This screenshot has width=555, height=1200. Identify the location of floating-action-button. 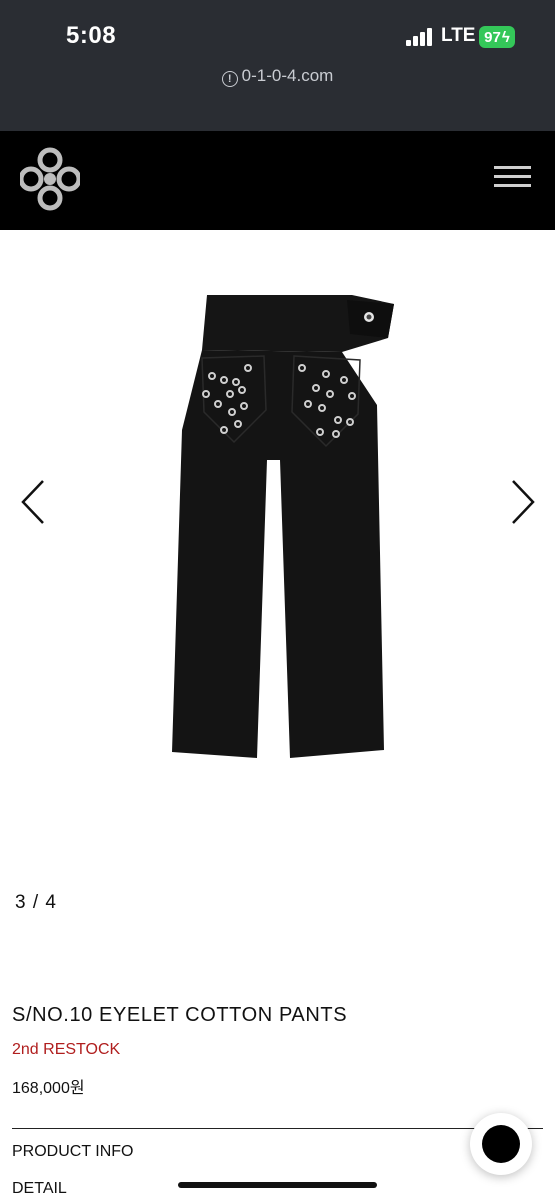
(501, 1144).